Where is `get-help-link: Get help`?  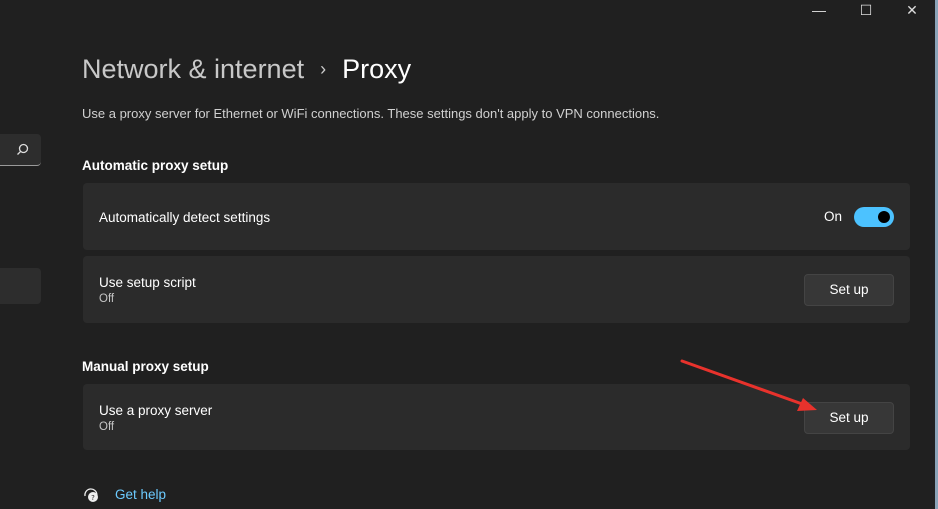 get-help-link: Get help is located at coordinates (140, 494).